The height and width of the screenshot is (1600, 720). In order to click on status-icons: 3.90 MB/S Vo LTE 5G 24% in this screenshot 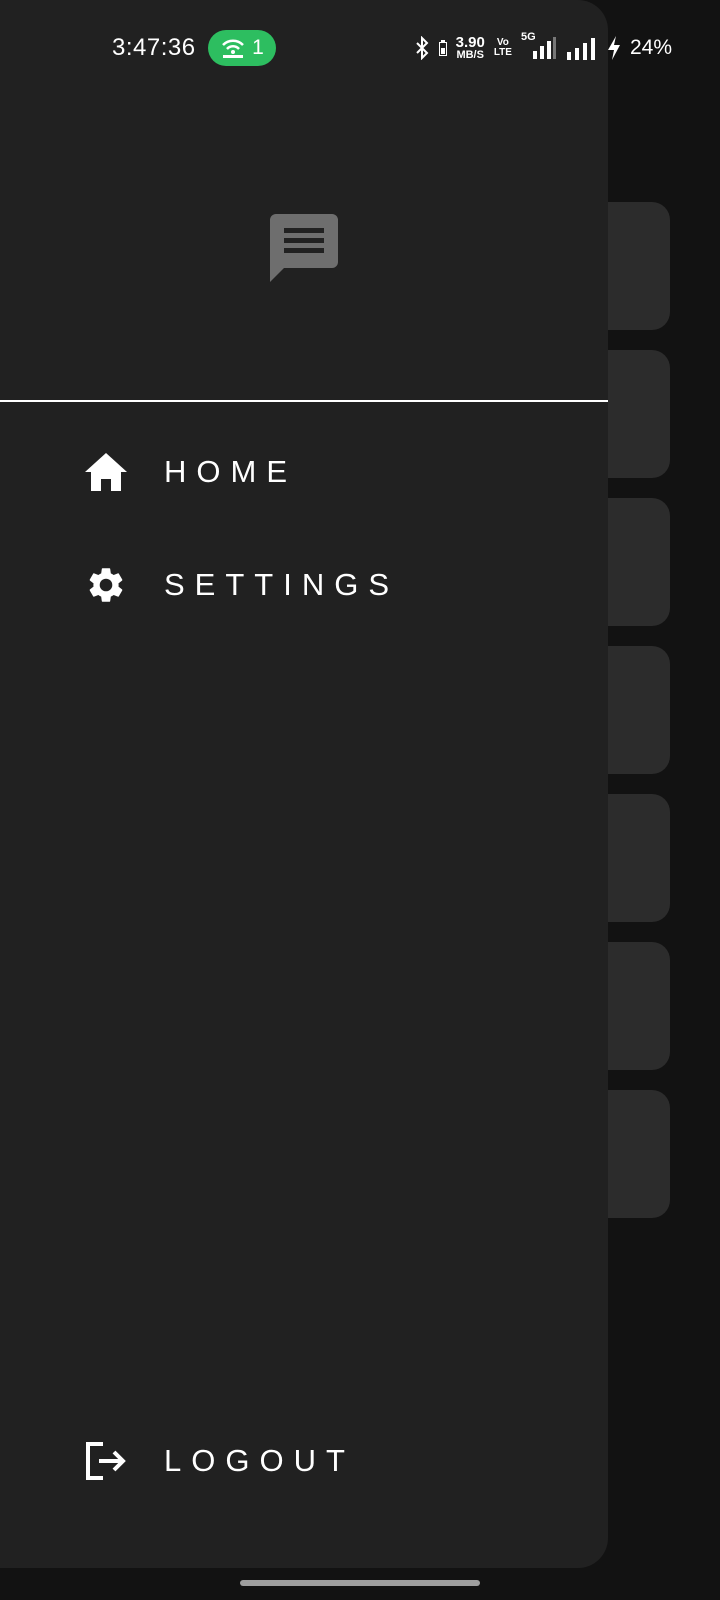, I will do `click(543, 47)`.